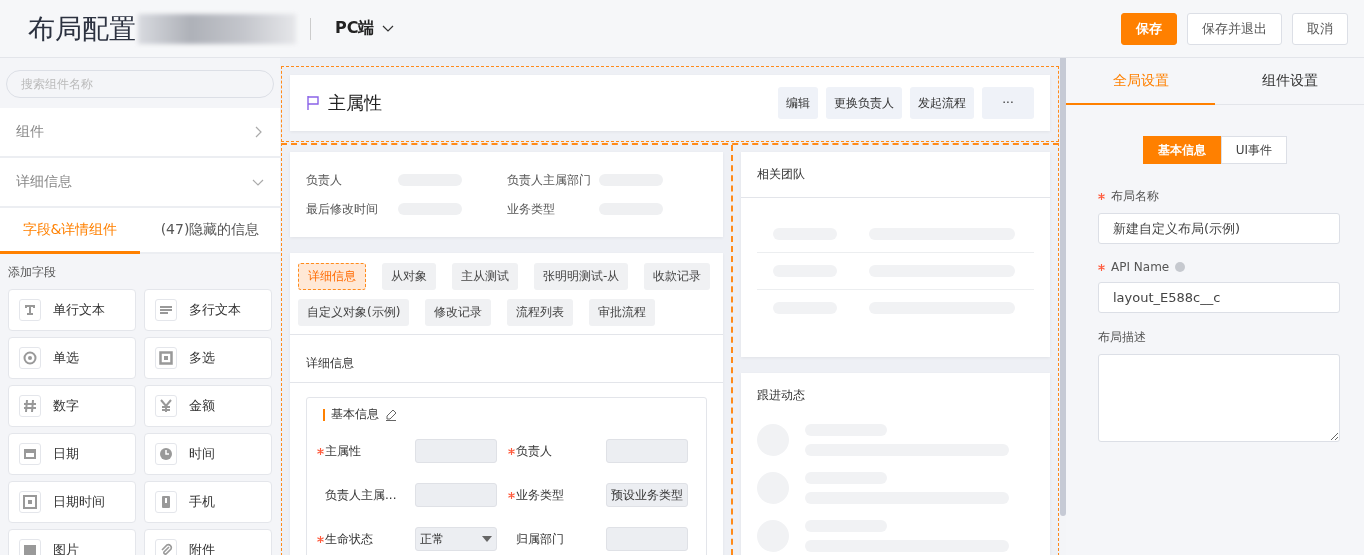  What do you see at coordinates (864, 103) in the screenshot?
I see `action-button: 更换负责人` at bounding box center [864, 103].